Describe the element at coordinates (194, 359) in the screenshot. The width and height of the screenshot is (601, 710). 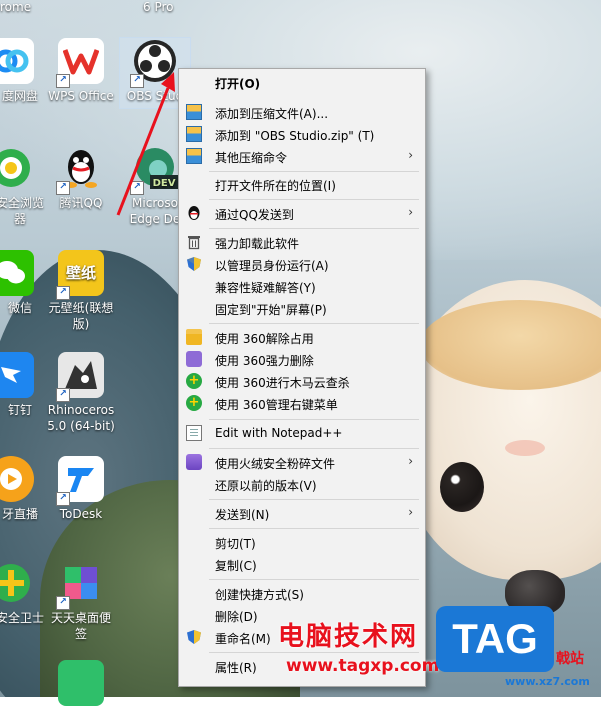
I see `360-delete-icon` at that location.